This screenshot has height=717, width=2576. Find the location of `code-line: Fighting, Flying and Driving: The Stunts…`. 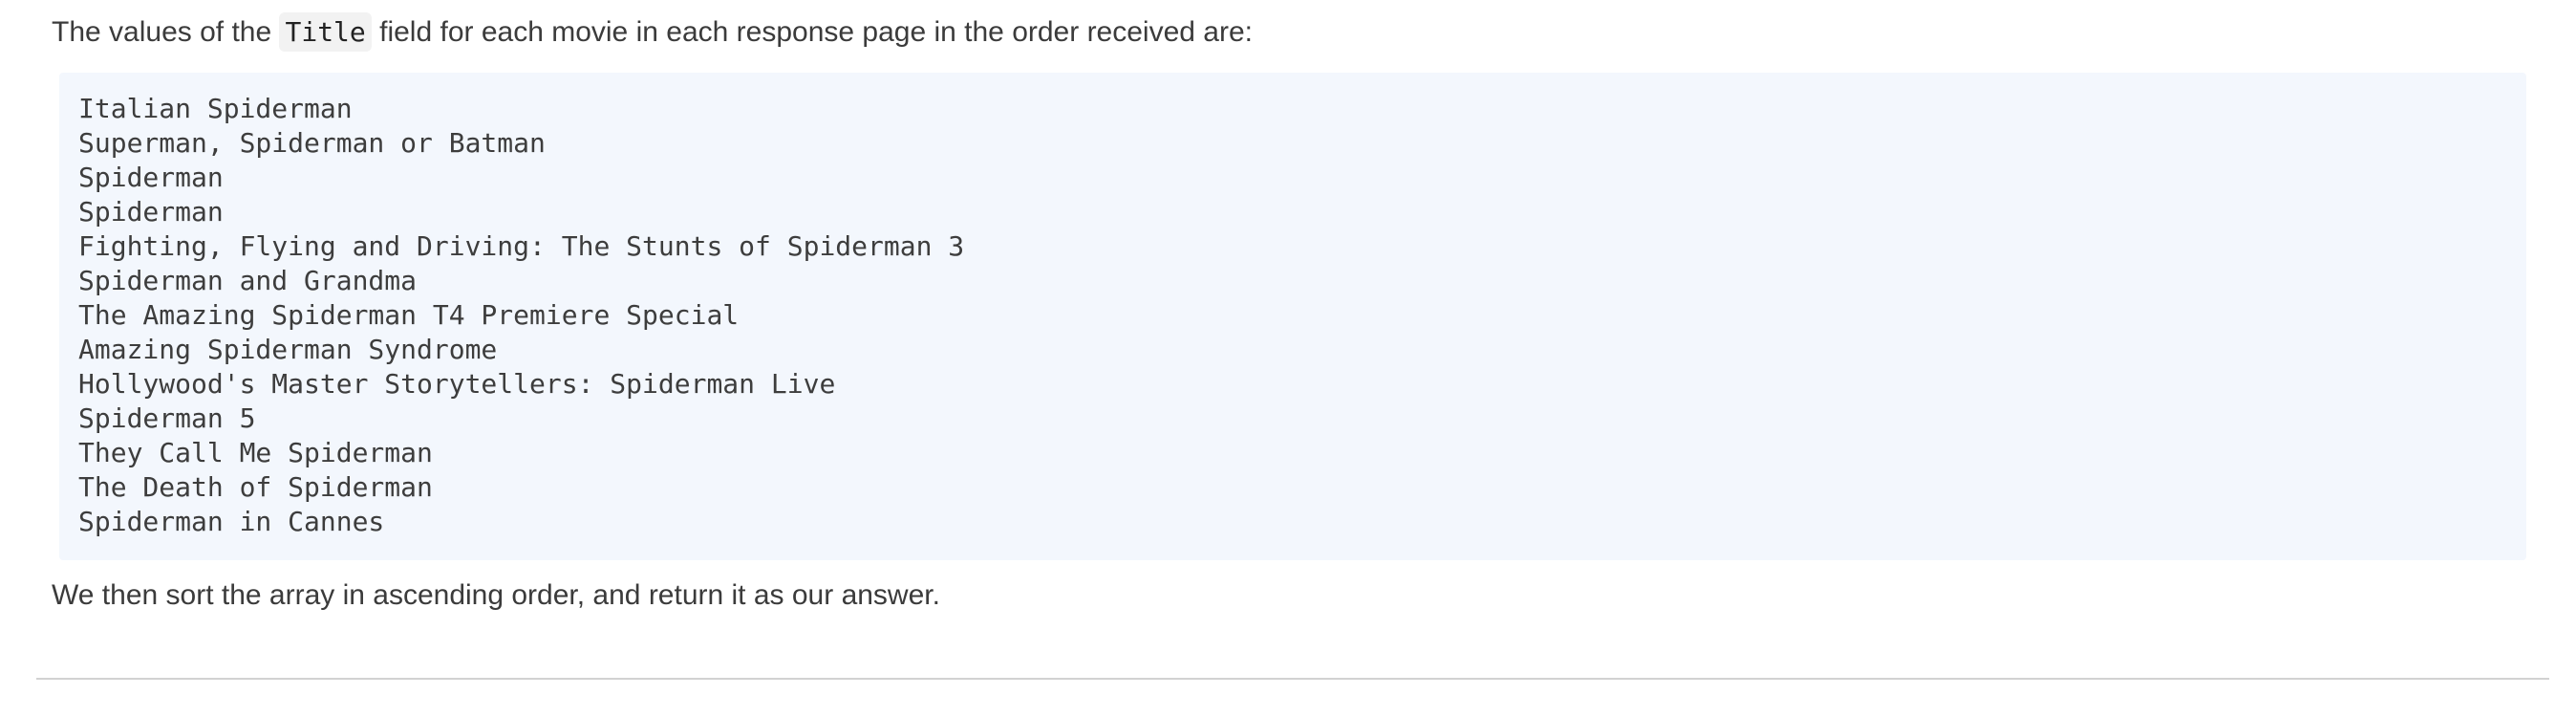

code-line: Fighting, Flying and Driving: The Stunts… is located at coordinates (521, 246).